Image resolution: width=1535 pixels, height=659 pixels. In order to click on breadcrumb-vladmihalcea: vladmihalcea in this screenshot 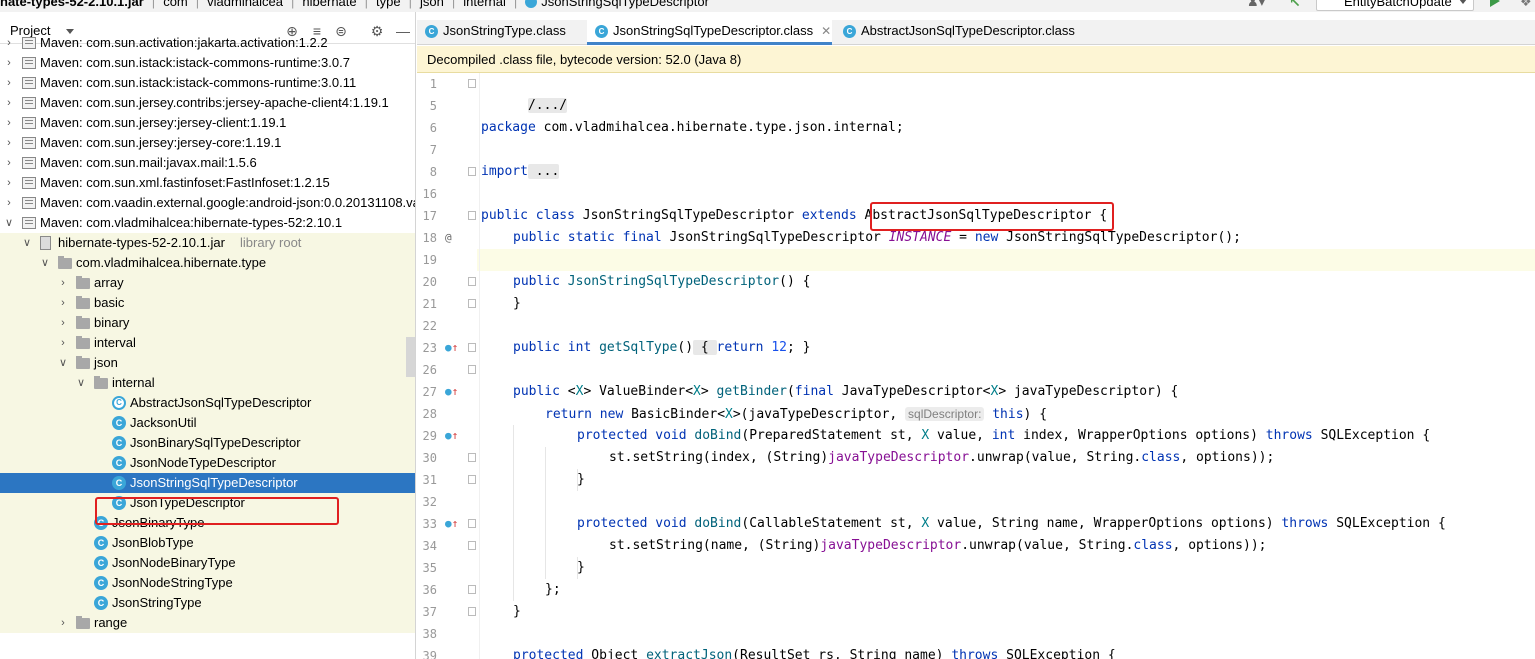, I will do `click(245, 4)`.